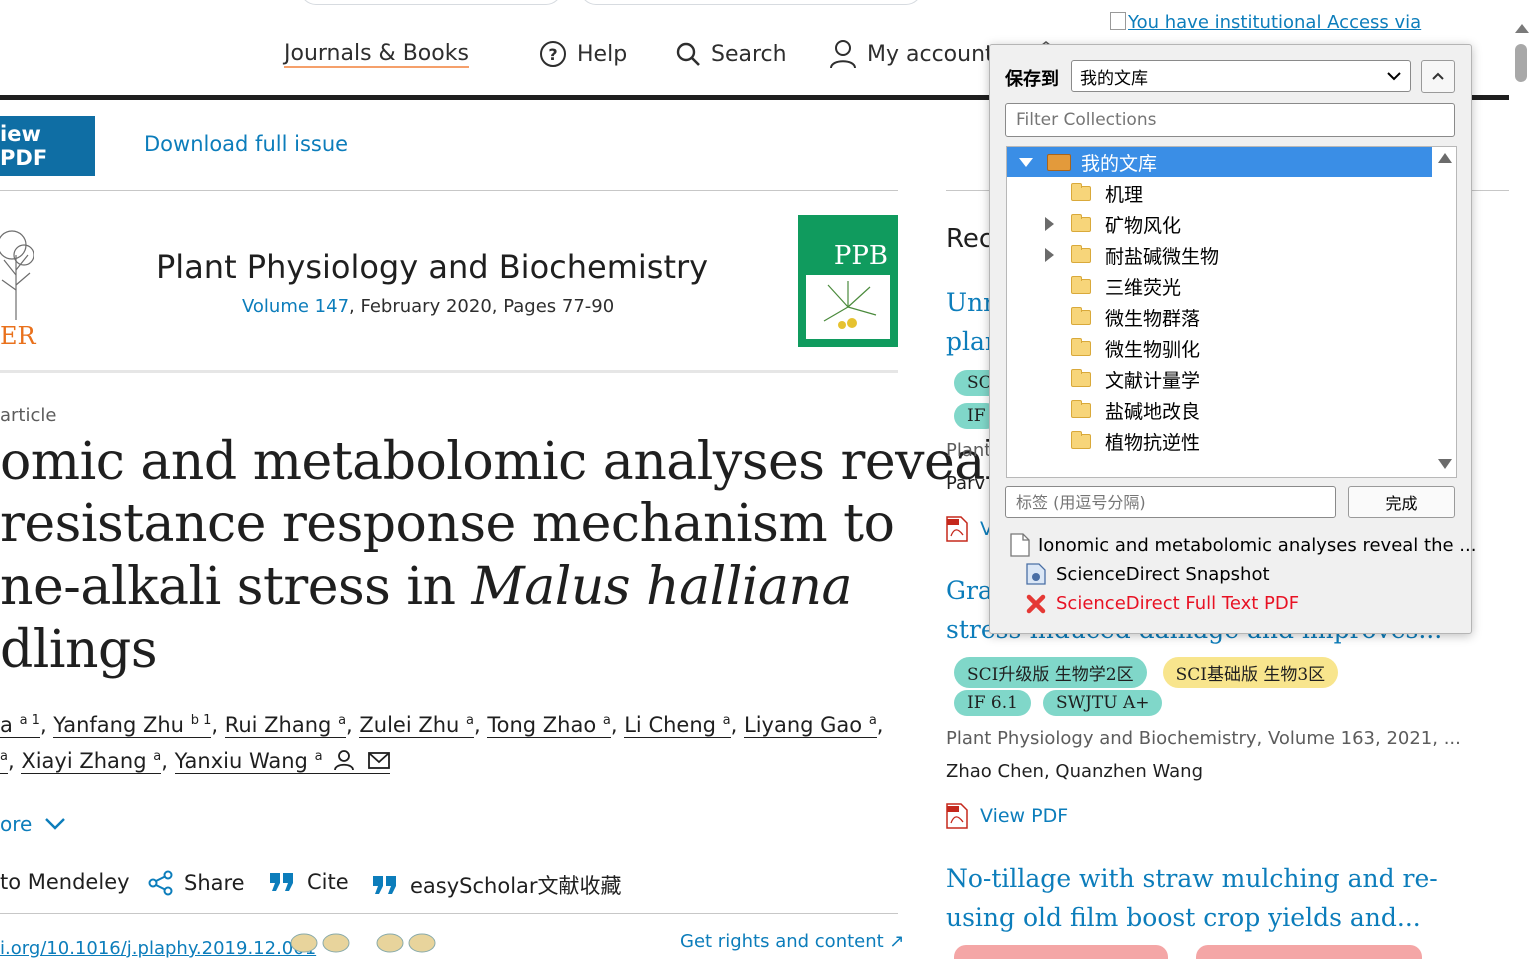  What do you see at coordinates (803, 725) in the screenshot?
I see `author-name: Liyang Gao` at bounding box center [803, 725].